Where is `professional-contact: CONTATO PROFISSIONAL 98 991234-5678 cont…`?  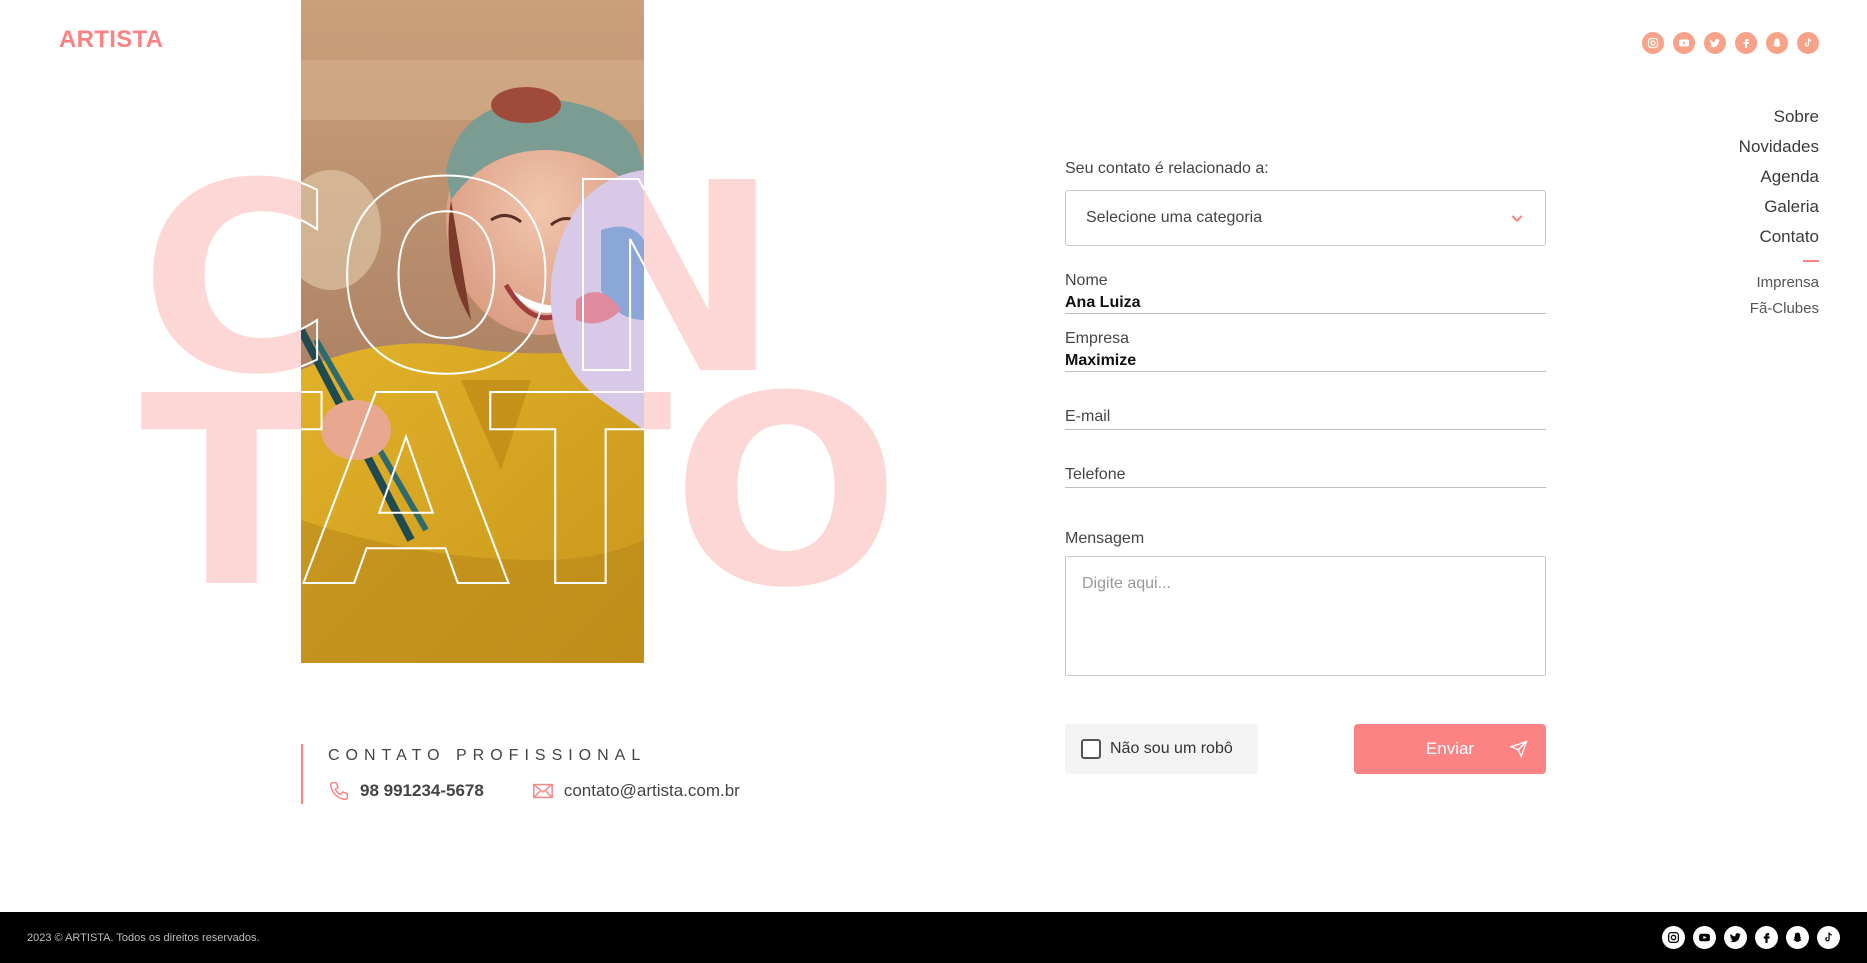 professional-contact: CONTATO PROFISSIONAL 98 991234-5678 cont… is located at coordinates (520, 774).